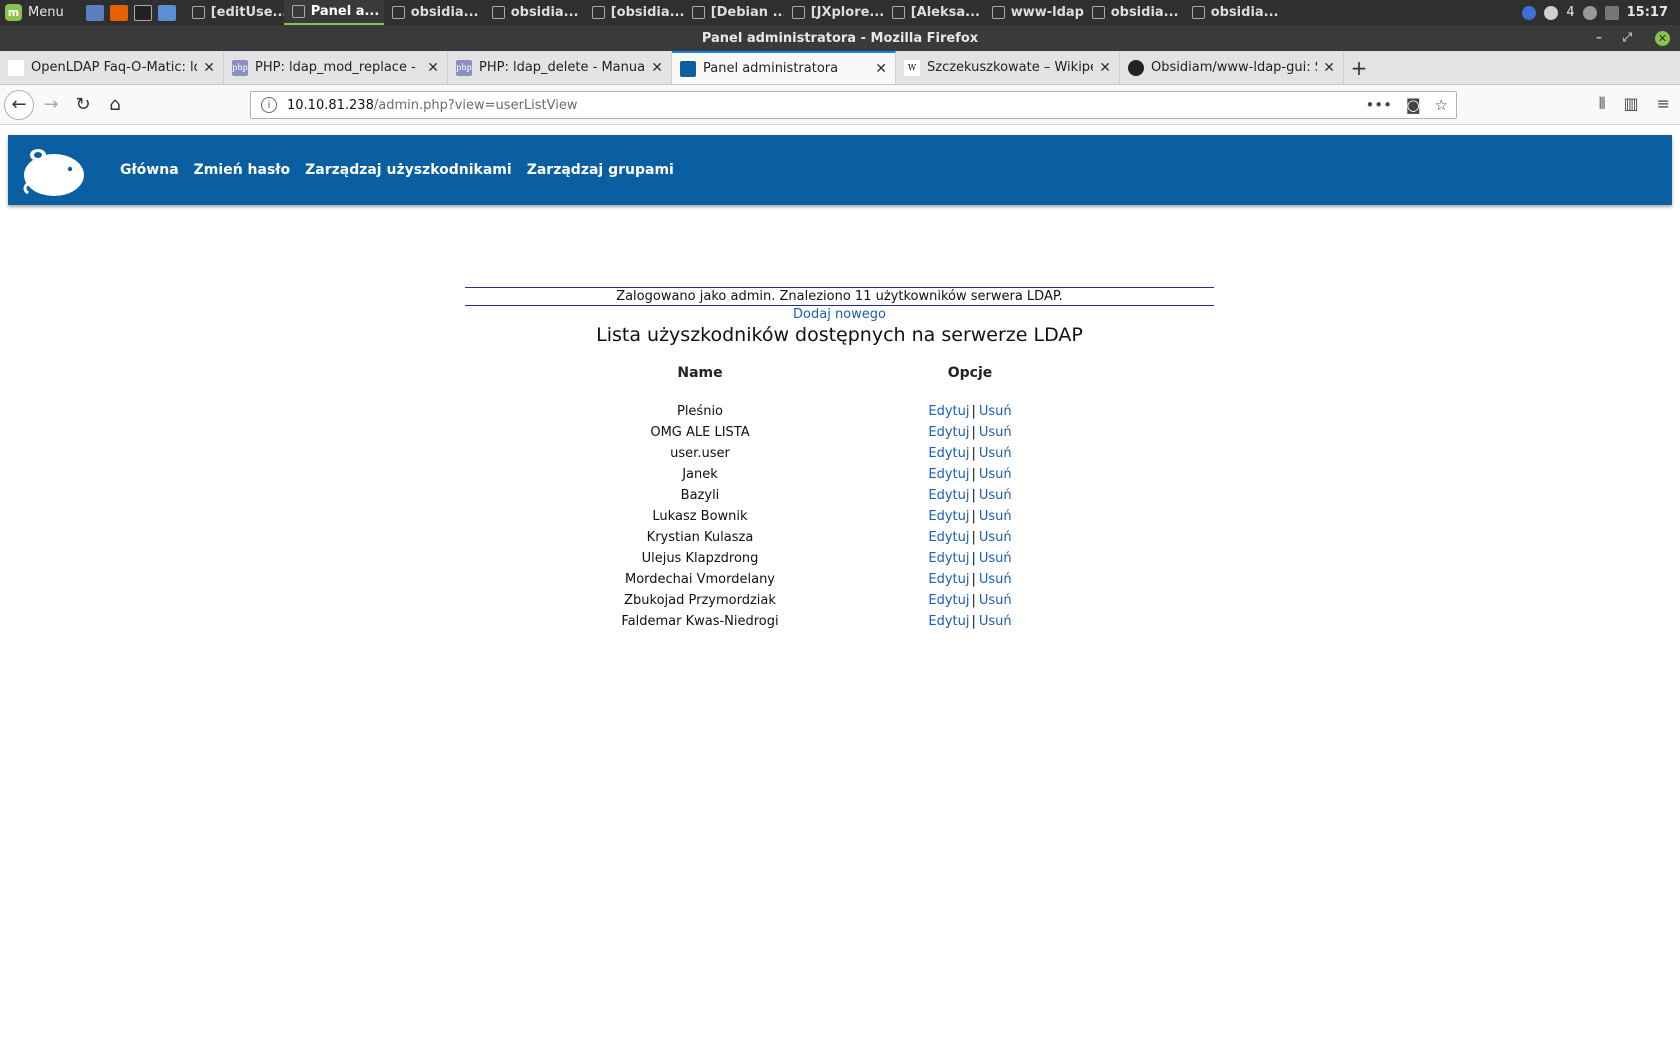  Describe the element at coordinates (771, 68) in the screenshot. I see `tab-label: Panel administratora` at that location.